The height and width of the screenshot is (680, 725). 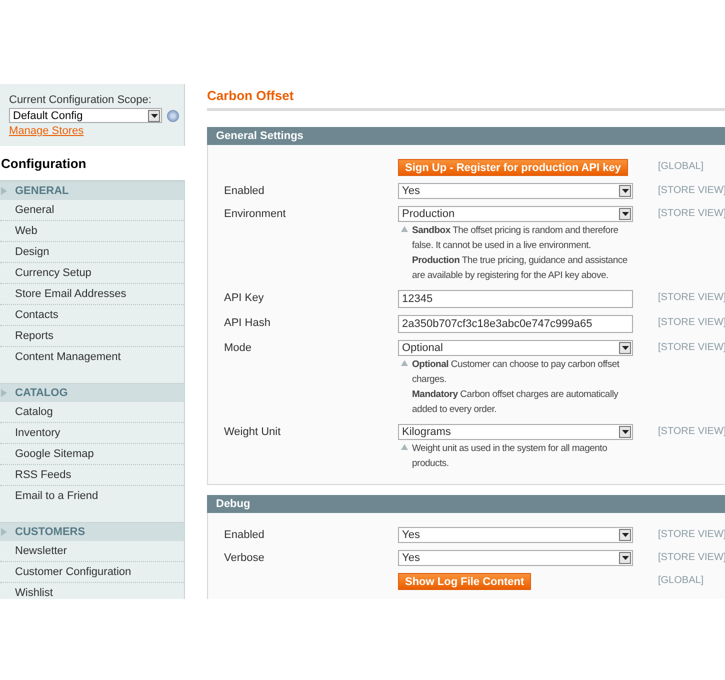 I want to click on scope-label: Current Configuration Scope:, so click(x=80, y=100).